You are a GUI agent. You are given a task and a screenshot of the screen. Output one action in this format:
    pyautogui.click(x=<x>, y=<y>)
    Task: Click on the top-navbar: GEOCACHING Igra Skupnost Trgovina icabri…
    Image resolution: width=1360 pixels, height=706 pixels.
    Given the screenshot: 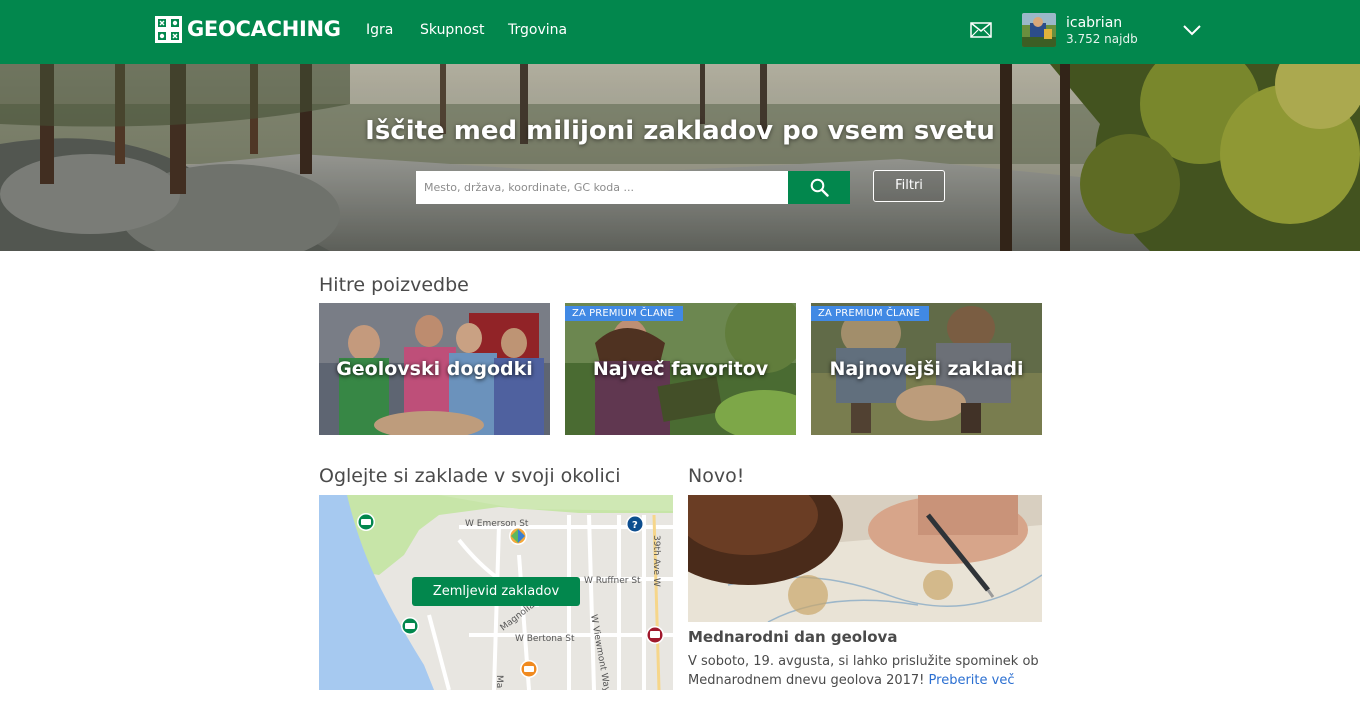 What is the action you would take?
    pyautogui.click(x=680, y=32)
    